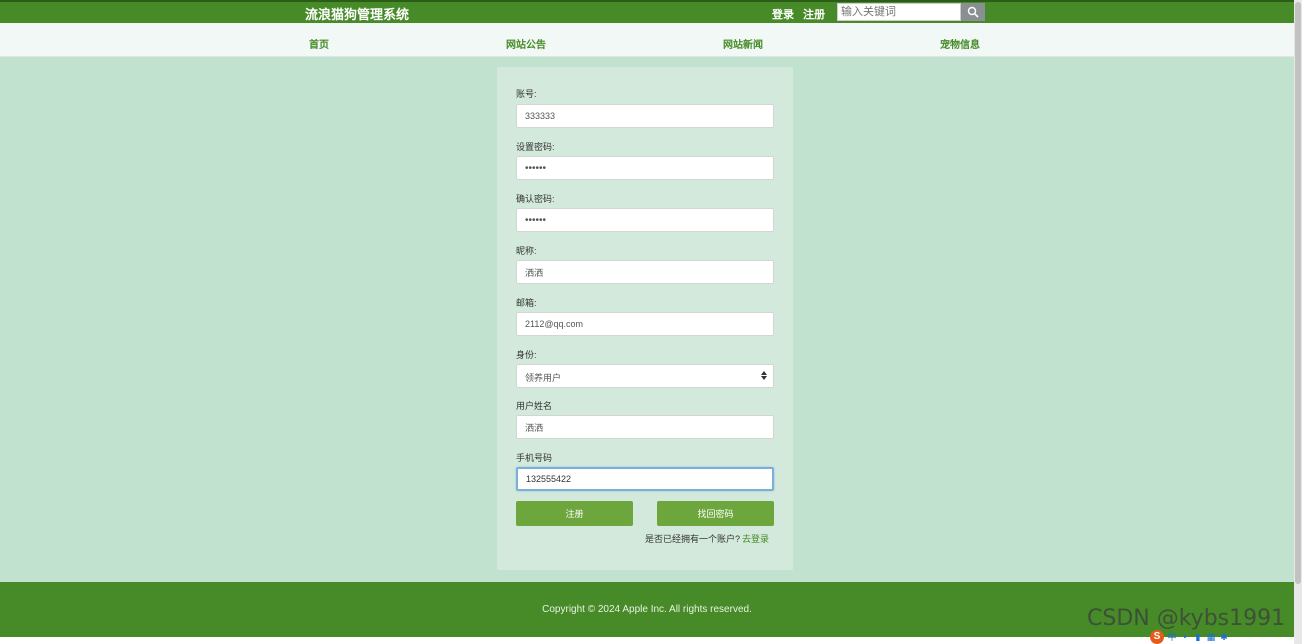  What do you see at coordinates (1198, 637) in the screenshot?
I see `microphone-icon: ▮` at bounding box center [1198, 637].